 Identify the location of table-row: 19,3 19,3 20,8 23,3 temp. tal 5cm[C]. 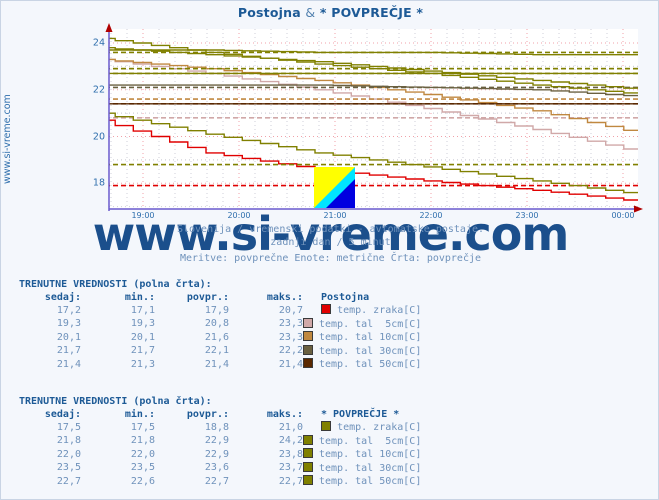
(220, 324).